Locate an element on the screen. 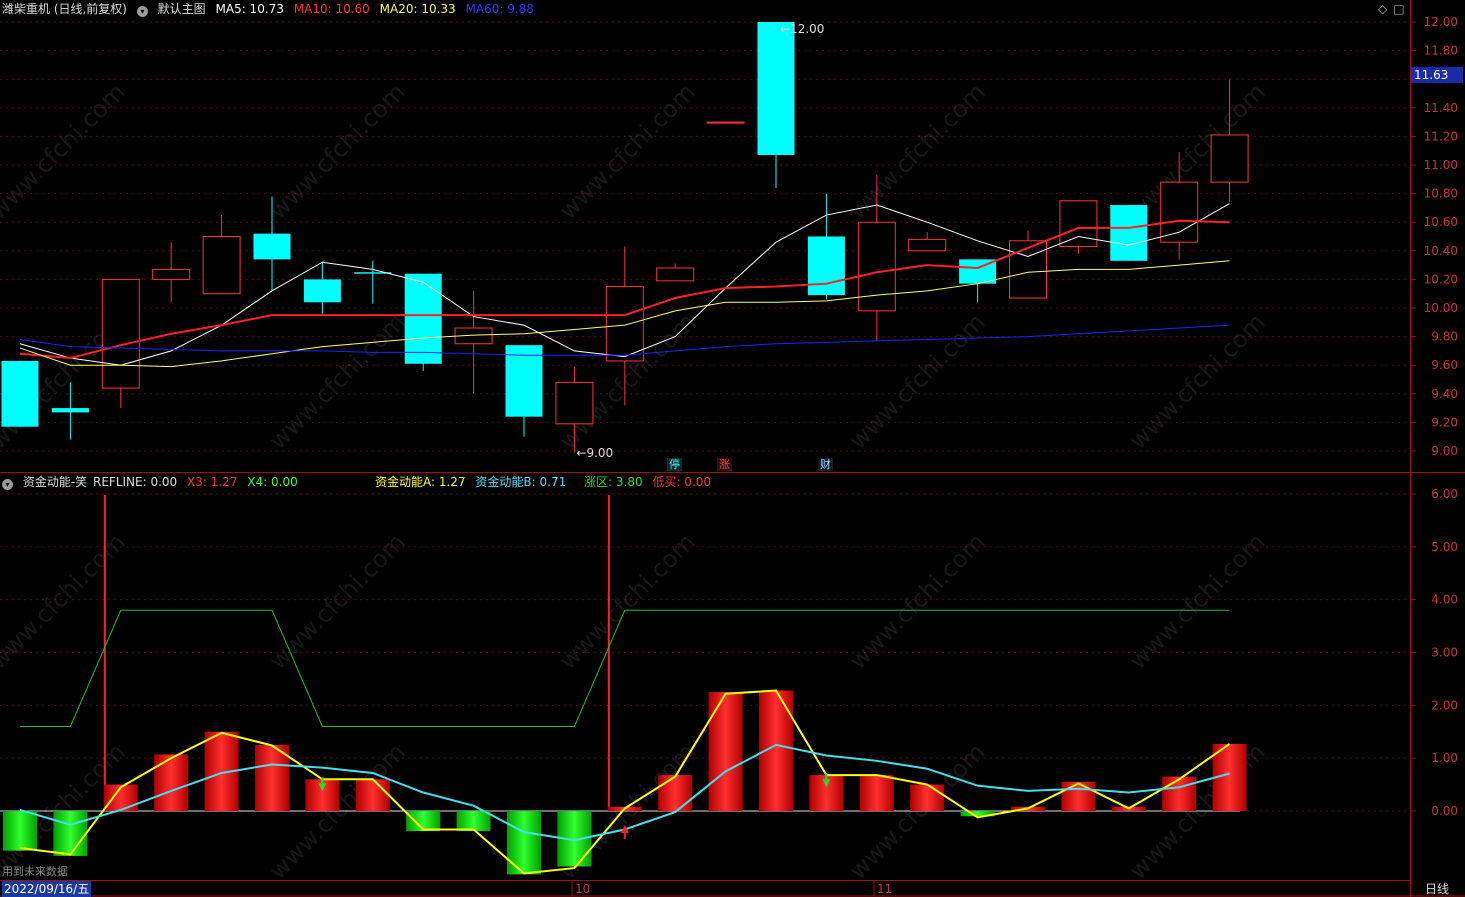 The height and width of the screenshot is (897, 1465). ma60-readout: MA60: 9.88 is located at coordinates (499, 9).